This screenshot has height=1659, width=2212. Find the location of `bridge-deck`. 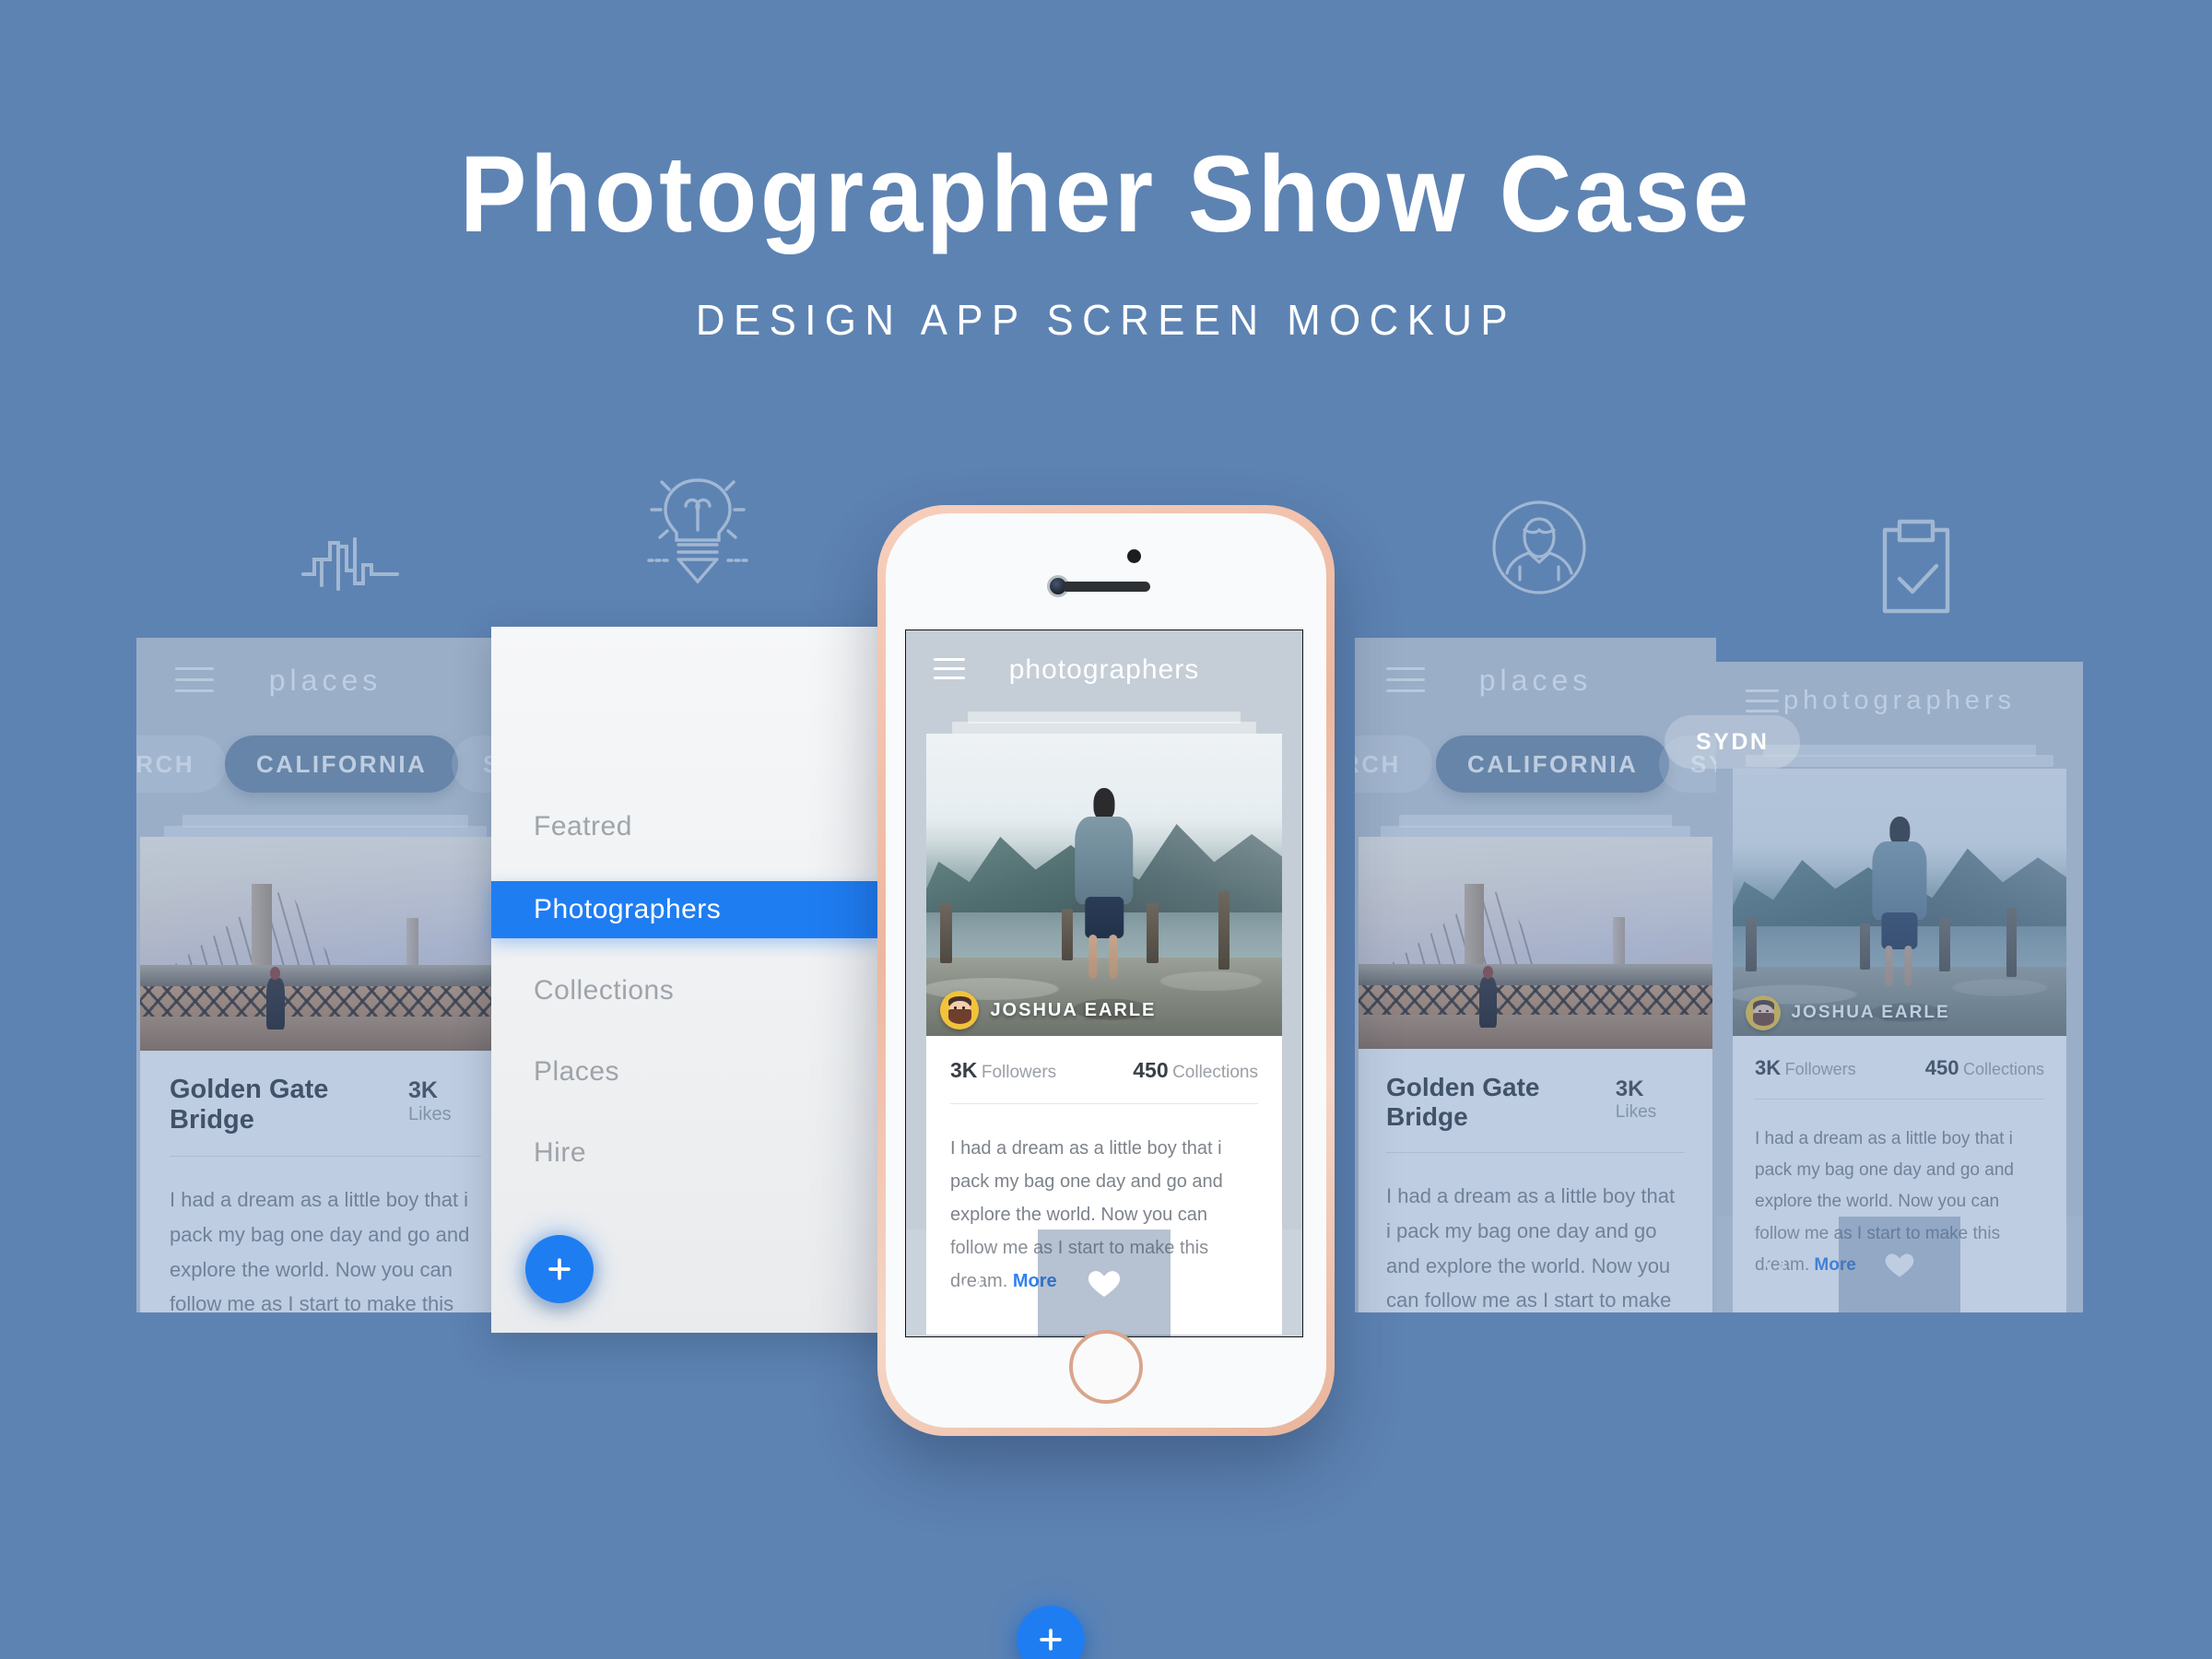

bridge-deck is located at coordinates (325, 976).